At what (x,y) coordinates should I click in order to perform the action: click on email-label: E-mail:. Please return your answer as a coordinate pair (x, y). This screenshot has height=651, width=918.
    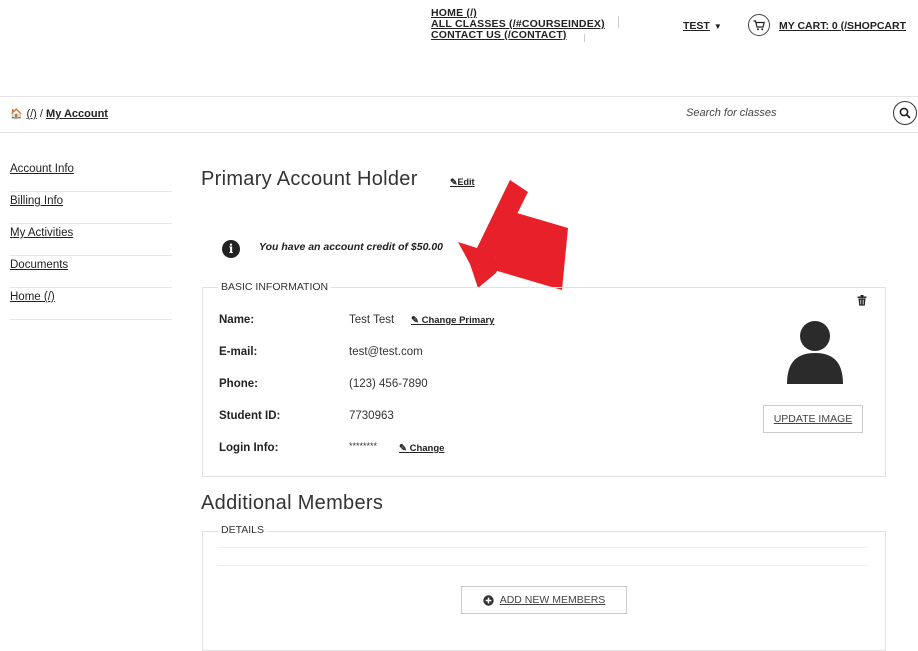
    Looking at the image, I should click on (238, 352).